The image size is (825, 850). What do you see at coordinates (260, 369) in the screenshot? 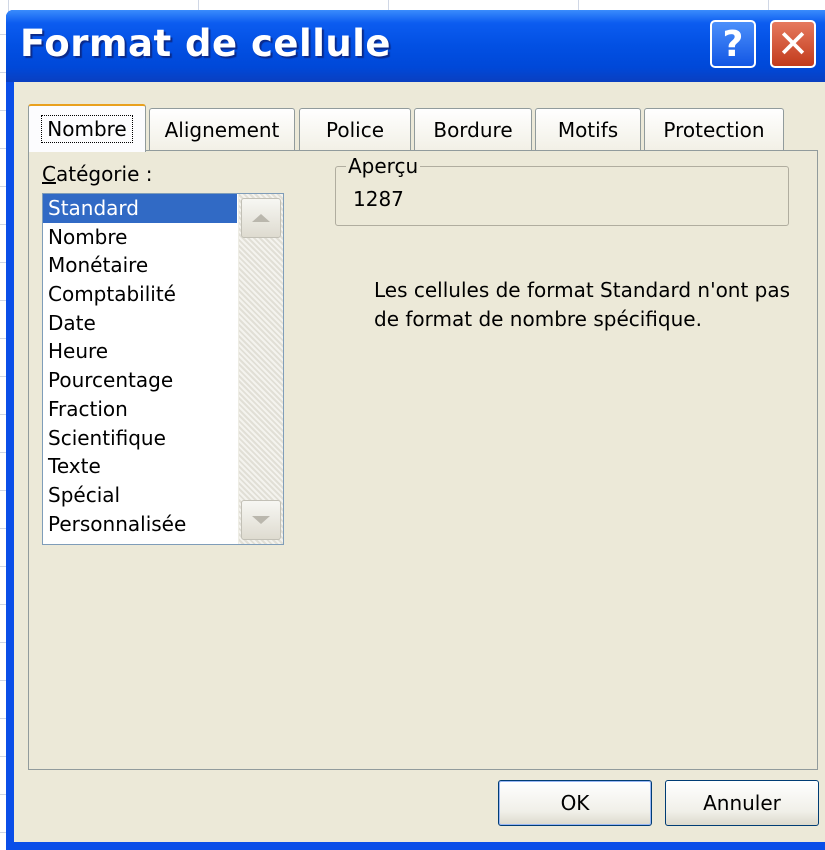
I see `category-scrollbar` at bounding box center [260, 369].